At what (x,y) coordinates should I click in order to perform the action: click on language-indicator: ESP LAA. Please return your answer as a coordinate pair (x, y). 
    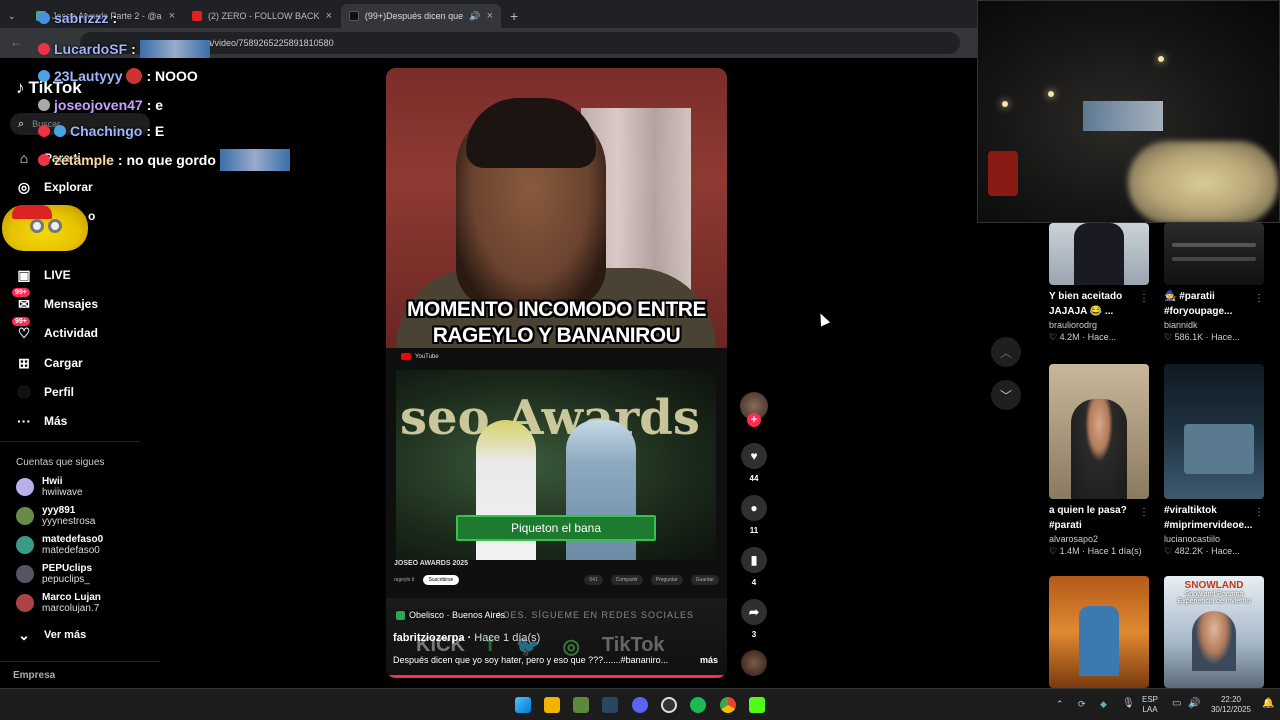
    Looking at the image, I should click on (1150, 705).